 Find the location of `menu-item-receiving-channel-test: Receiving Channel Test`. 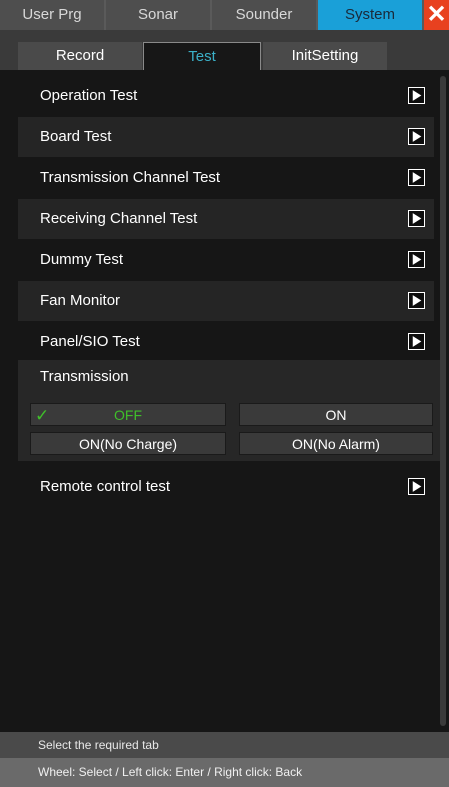

menu-item-receiving-channel-test: Receiving Channel Test is located at coordinates (226, 219).